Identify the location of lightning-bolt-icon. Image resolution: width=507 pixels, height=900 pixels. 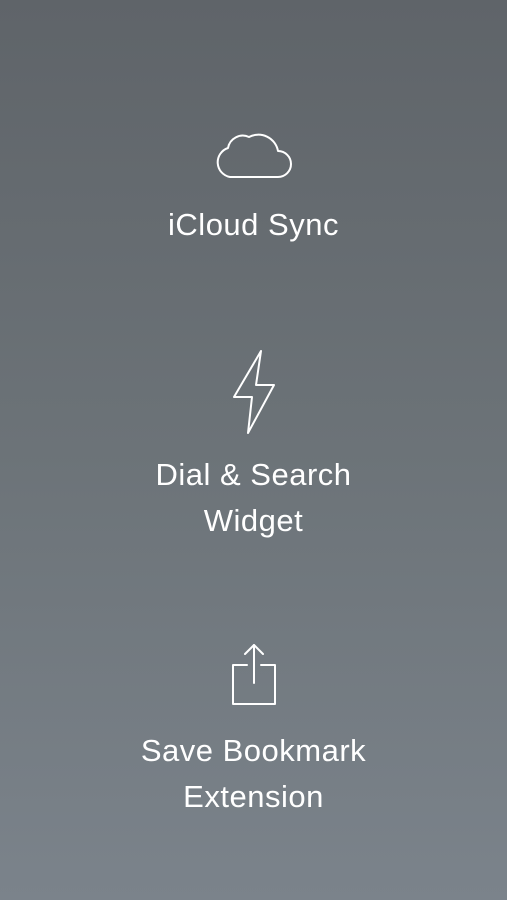
(254, 392).